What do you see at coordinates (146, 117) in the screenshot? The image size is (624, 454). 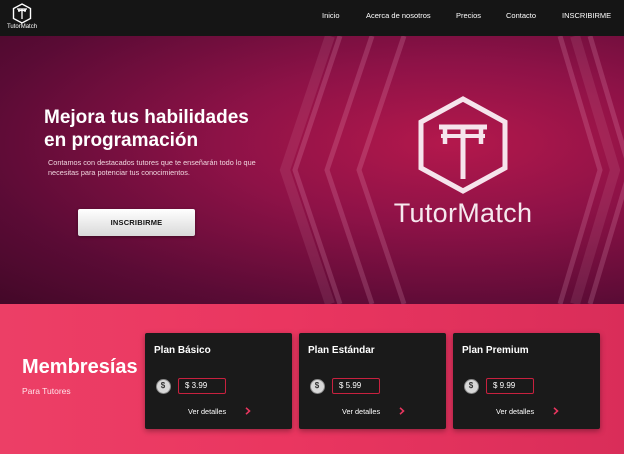 I see `hero-title-line-1: Mejora tus habilidades` at bounding box center [146, 117].